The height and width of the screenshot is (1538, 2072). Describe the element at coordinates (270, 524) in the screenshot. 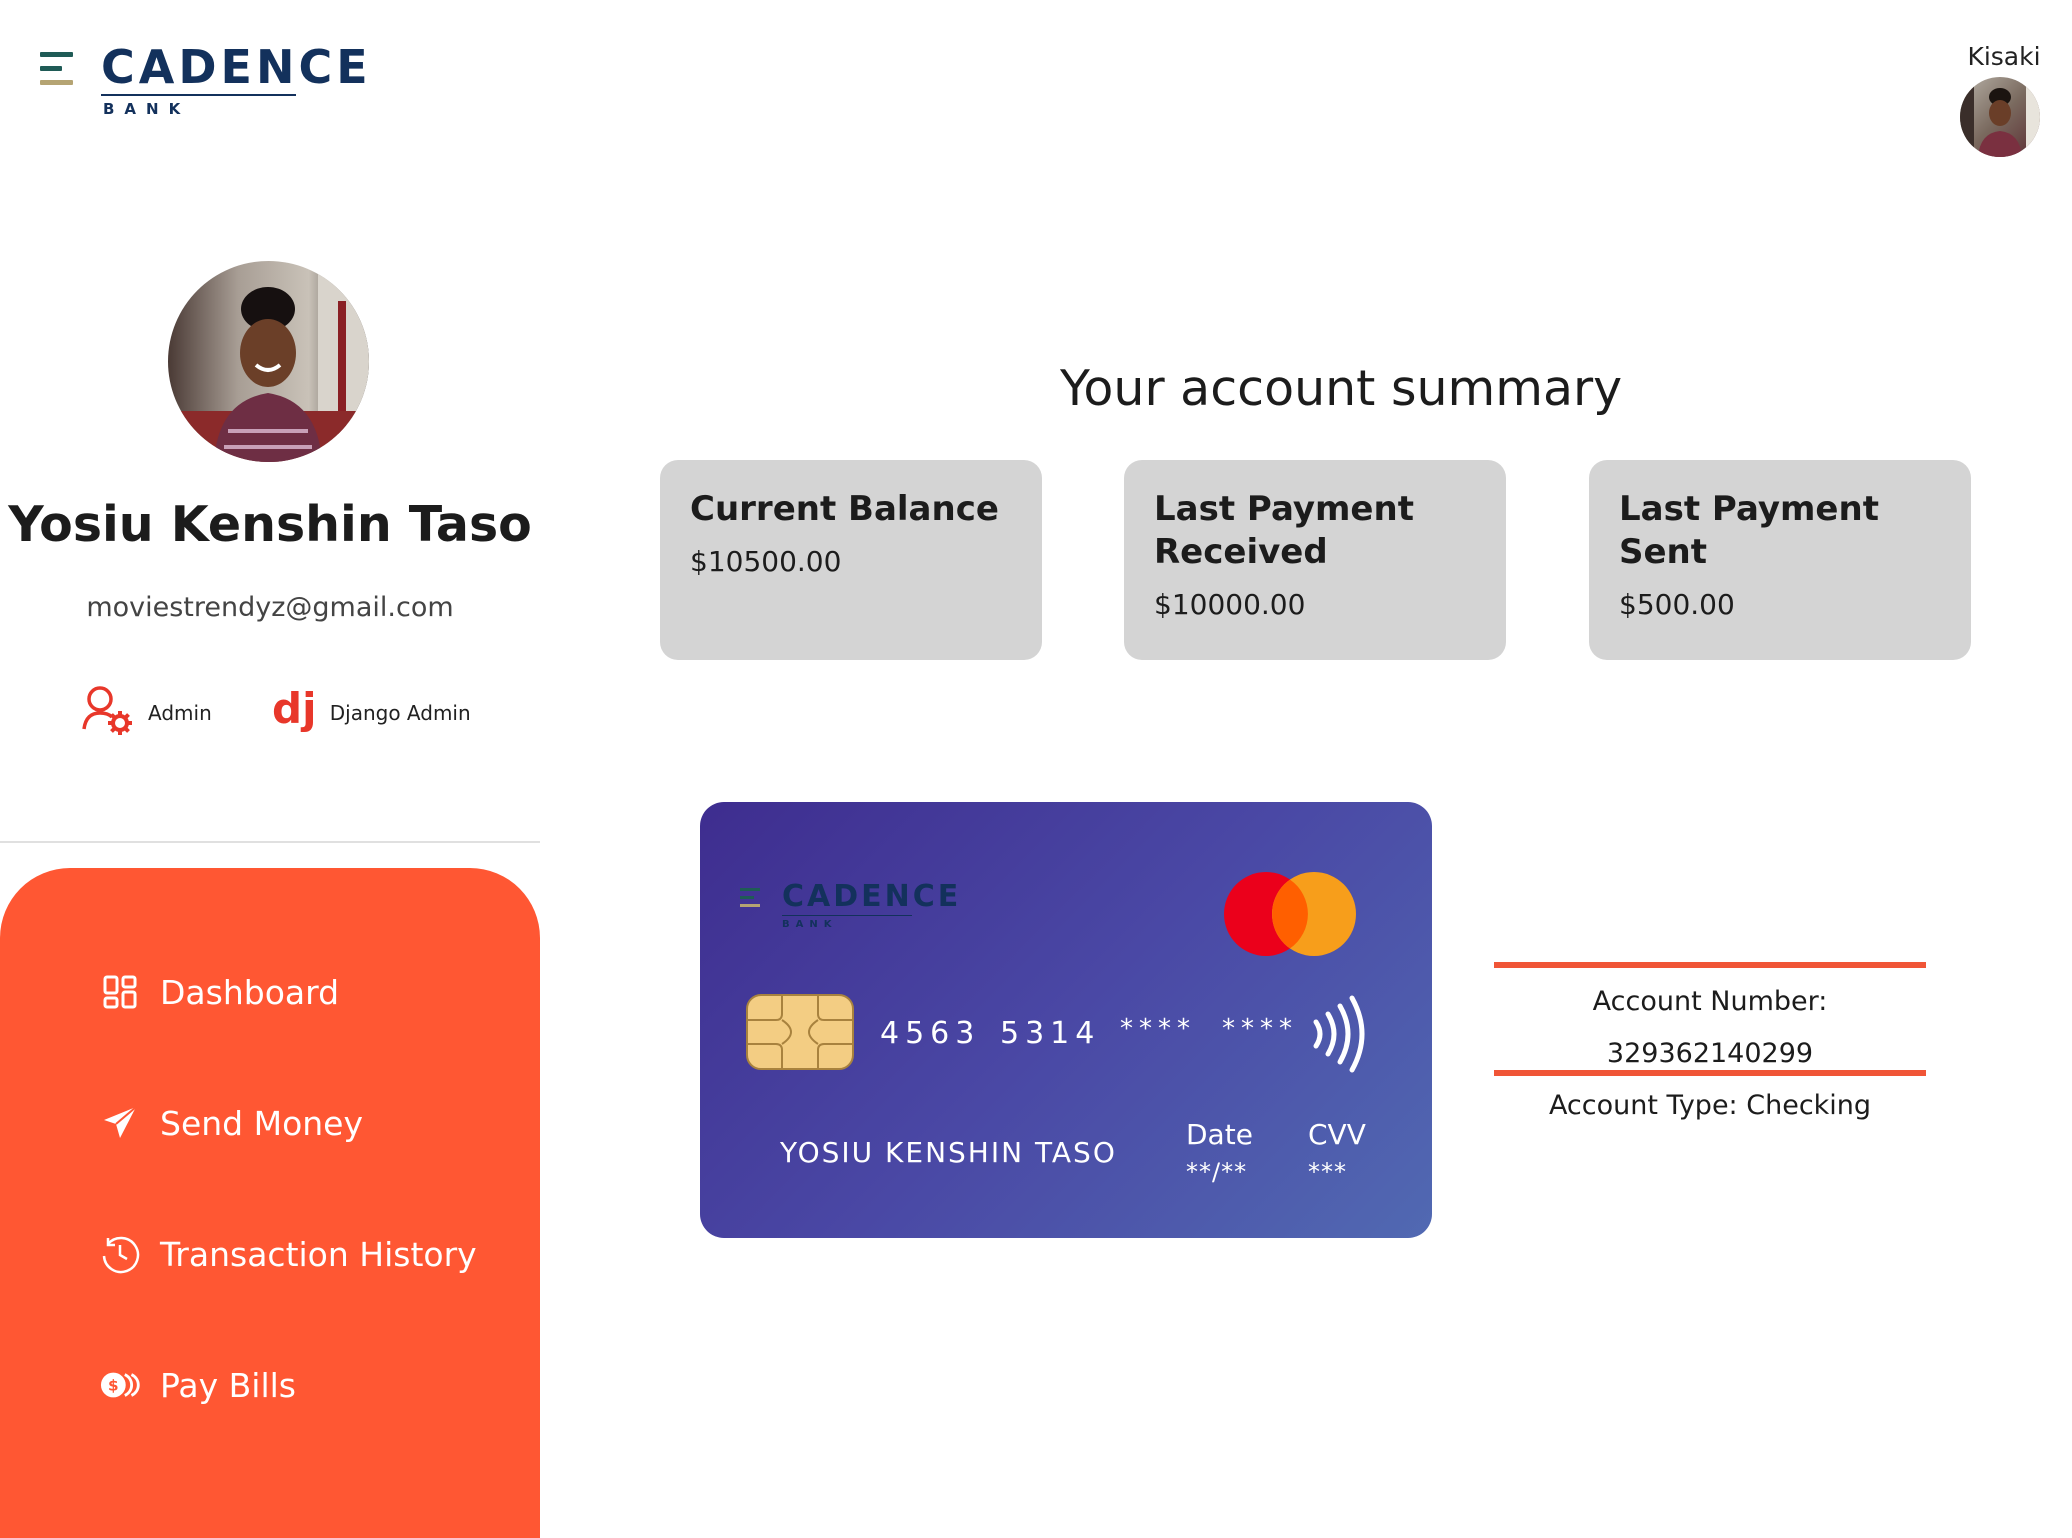

I see `profile-name: Yosiu Kenshin Taso` at that location.